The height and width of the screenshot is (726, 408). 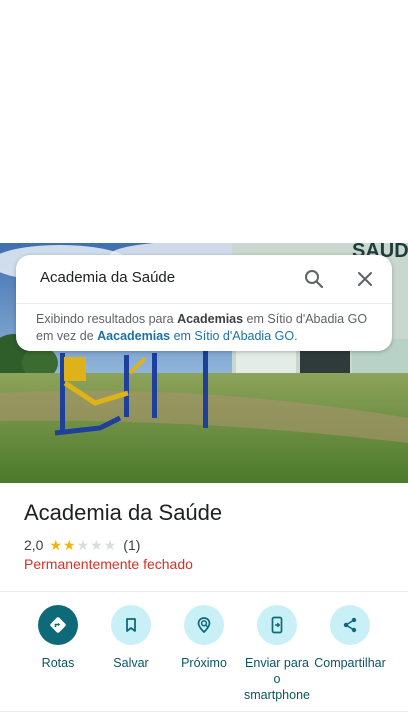 What do you see at coordinates (277, 654) in the screenshot?
I see `send-to-phone-button: Enviar para o smartphone` at bounding box center [277, 654].